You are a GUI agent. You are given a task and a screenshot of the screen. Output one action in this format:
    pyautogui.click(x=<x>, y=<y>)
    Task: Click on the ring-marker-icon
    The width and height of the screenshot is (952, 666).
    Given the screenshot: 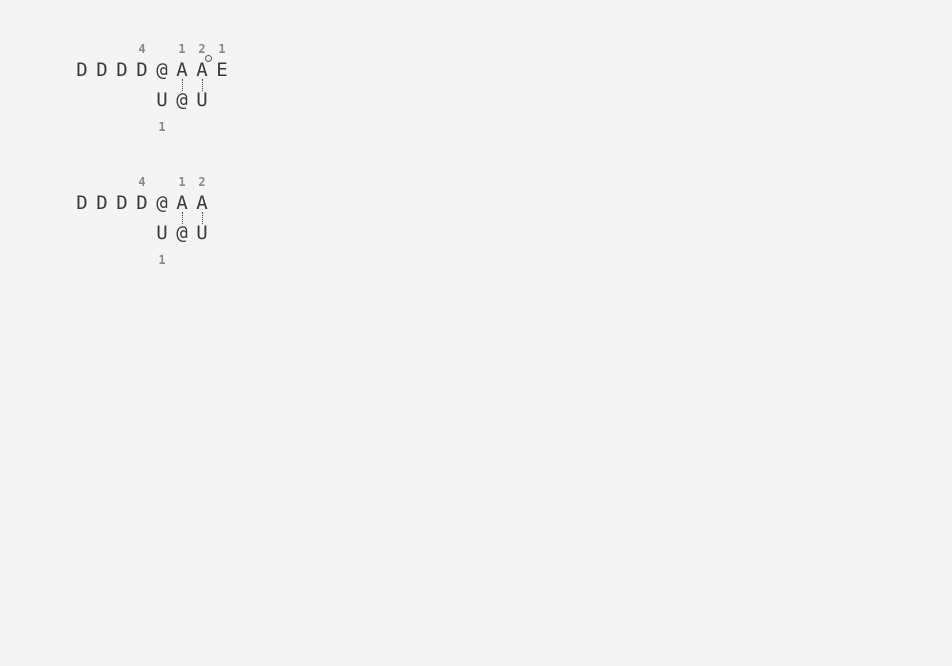 What is the action you would take?
    pyautogui.click(x=208, y=58)
    